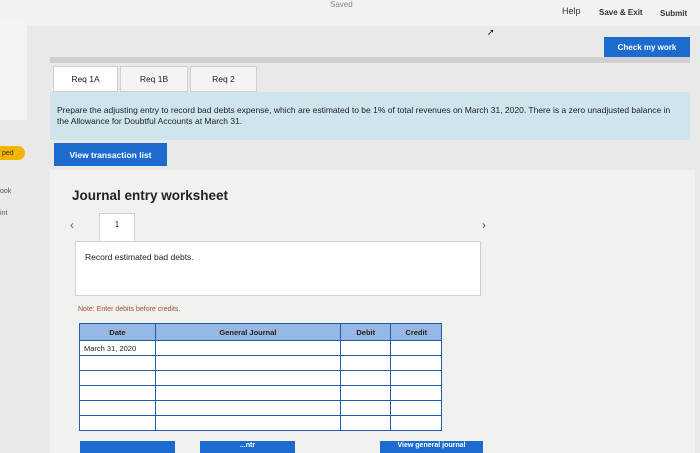 The image size is (700, 453). Describe the element at coordinates (416, 332) in the screenshot. I see `col-header-credit: Credit` at that location.